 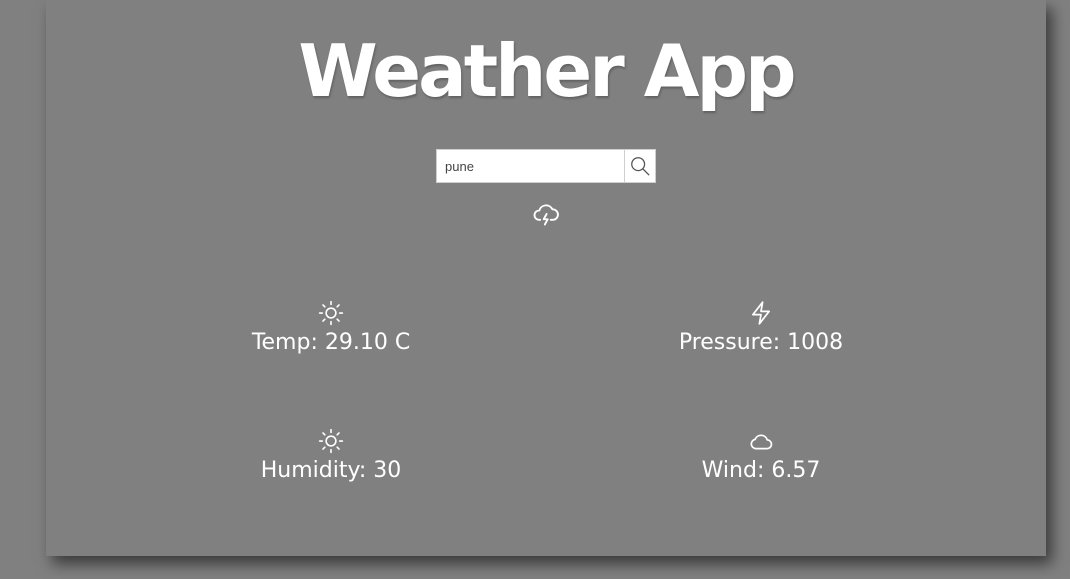 What do you see at coordinates (331, 329) in the screenshot?
I see `temp-stat: Temp: 29.10 C` at bounding box center [331, 329].